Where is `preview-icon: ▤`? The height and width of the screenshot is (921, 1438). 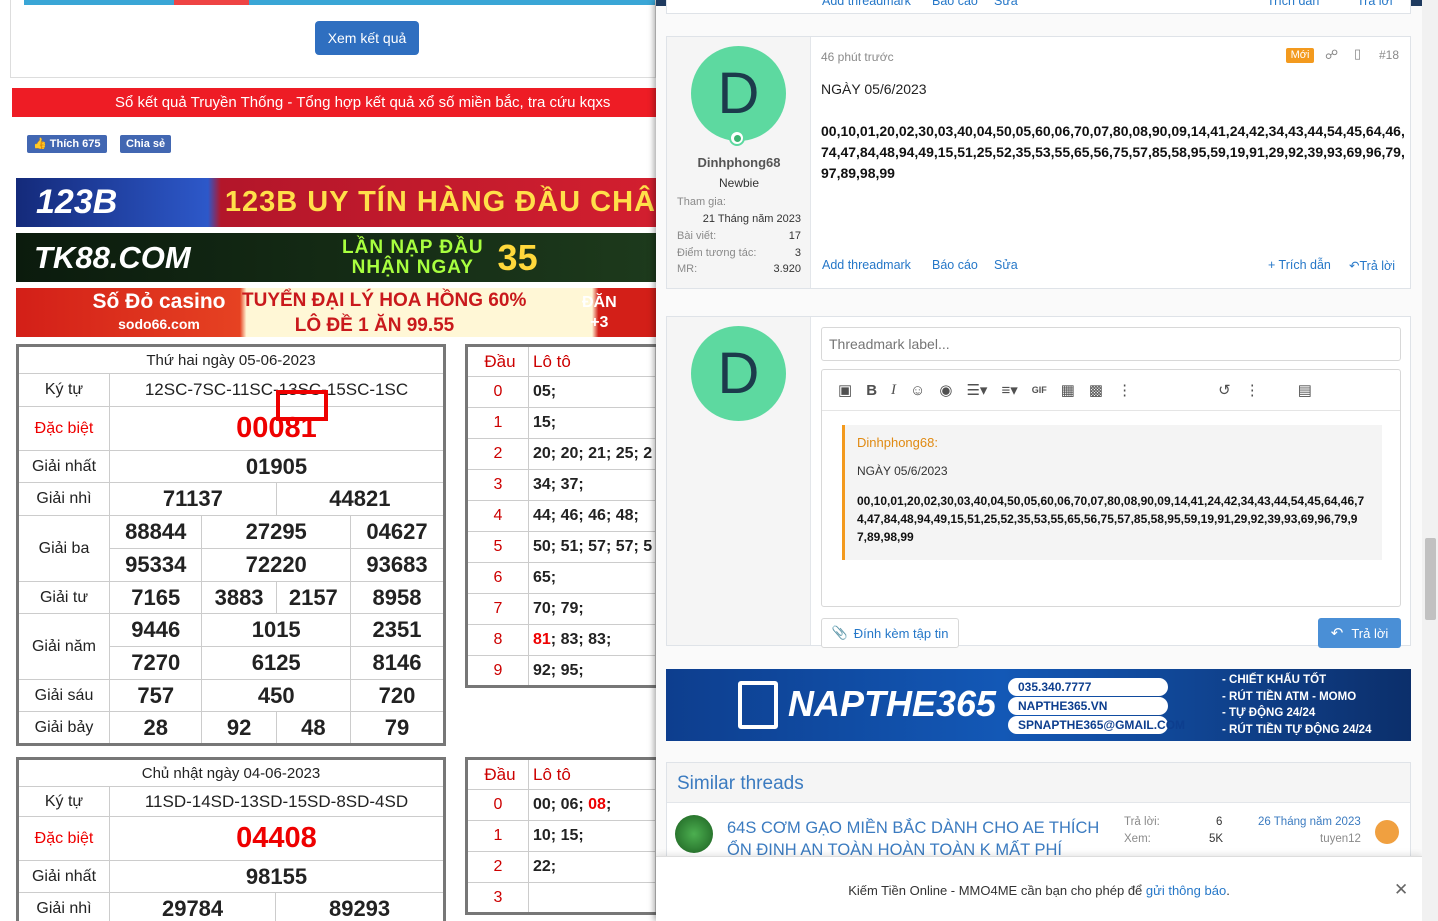 preview-icon: ▤ is located at coordinates (1305, 390).